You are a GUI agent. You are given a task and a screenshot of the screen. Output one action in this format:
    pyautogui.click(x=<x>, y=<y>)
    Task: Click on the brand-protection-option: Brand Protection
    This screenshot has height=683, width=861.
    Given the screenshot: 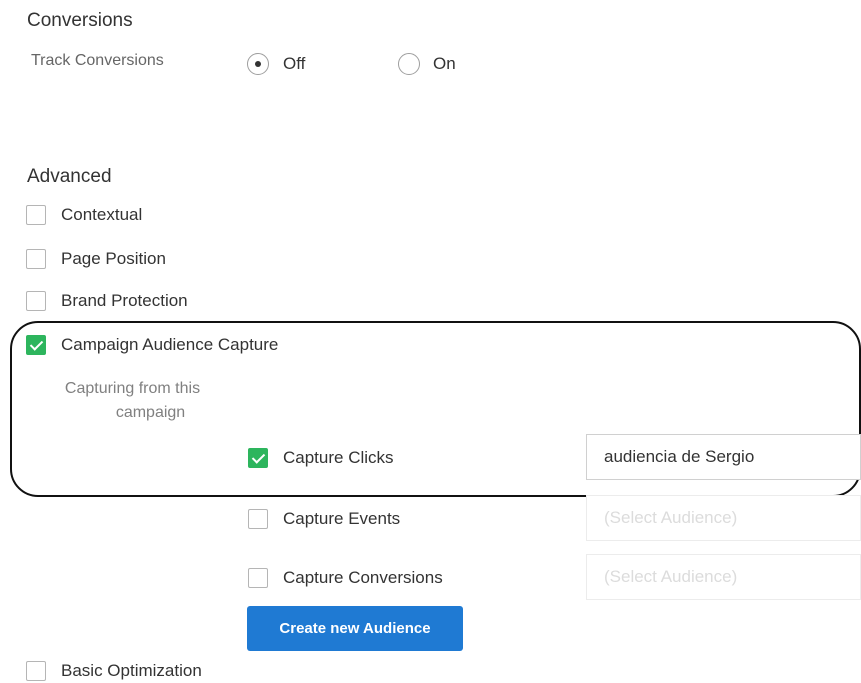 What is the action you would take?
    pyautogui.click(x=176, y=301)
    